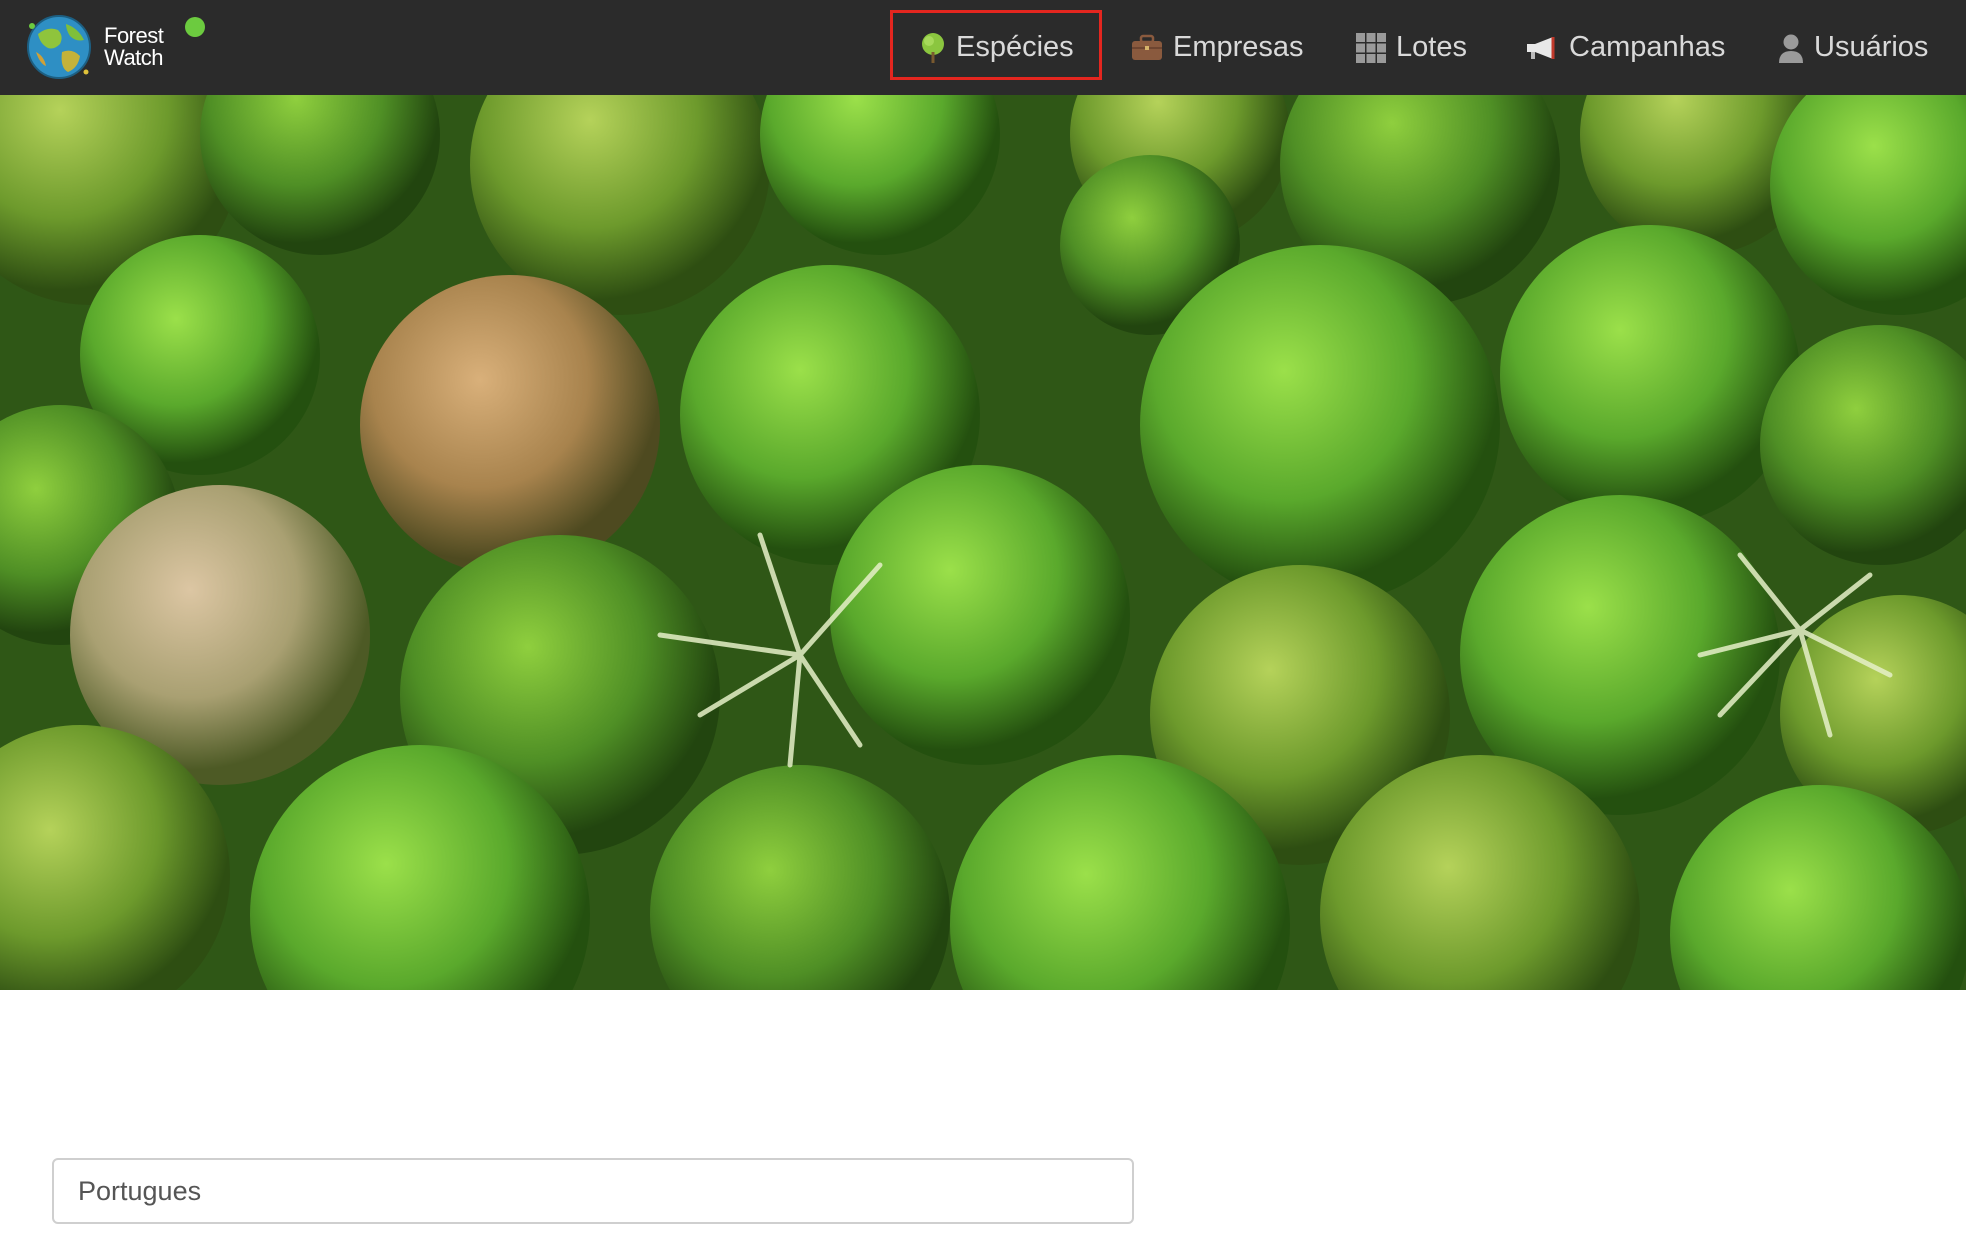 The image size is (1966, 1248). Describe the element at coordinates (933, 47) in the screenshot. I see `tree-icon` at that location.